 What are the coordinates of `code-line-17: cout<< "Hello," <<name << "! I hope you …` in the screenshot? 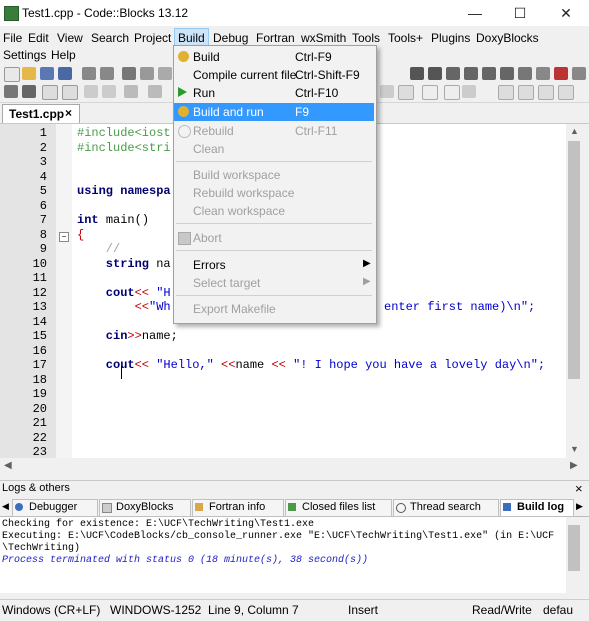 It's located at (311, 365).